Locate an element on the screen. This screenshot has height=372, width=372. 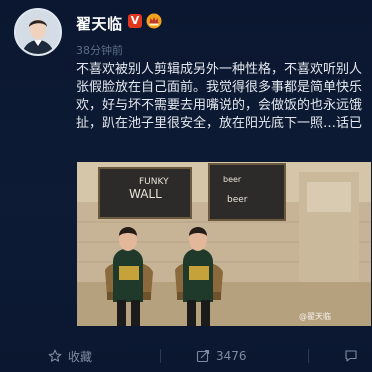
favorite-button: 收藏 is located at coordinates (70, 356).